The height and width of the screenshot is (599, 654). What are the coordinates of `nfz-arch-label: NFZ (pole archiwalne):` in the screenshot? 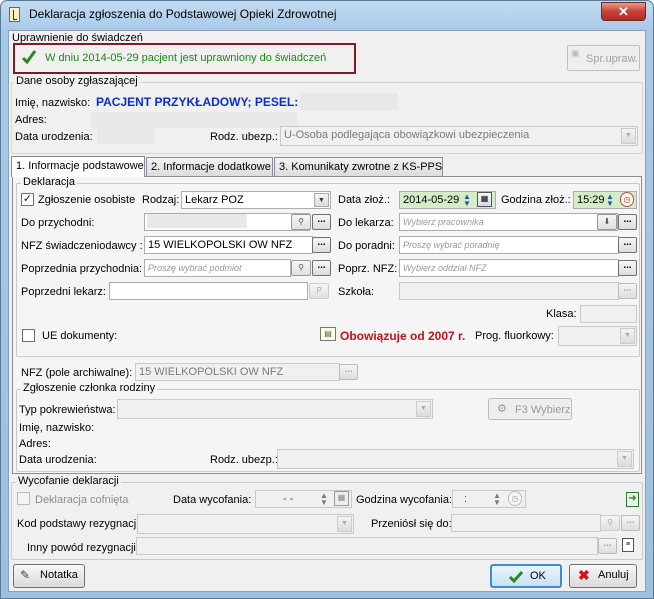 It's located at (77, 373).